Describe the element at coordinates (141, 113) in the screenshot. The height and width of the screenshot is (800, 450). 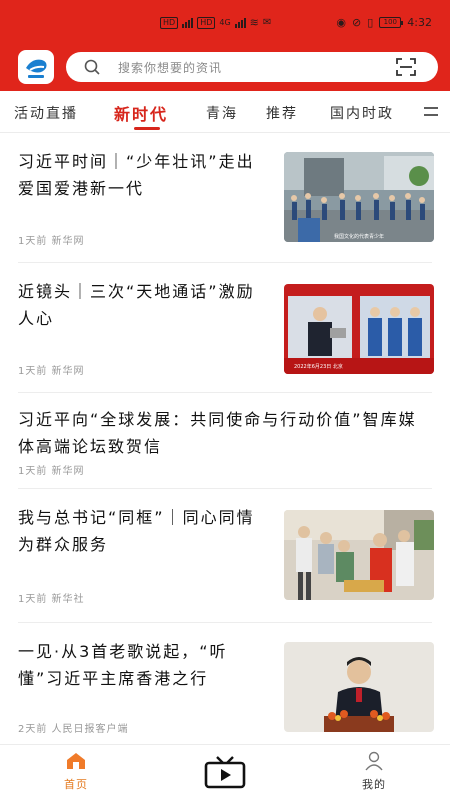
I see `tab-new-era: 新时代` at that location.